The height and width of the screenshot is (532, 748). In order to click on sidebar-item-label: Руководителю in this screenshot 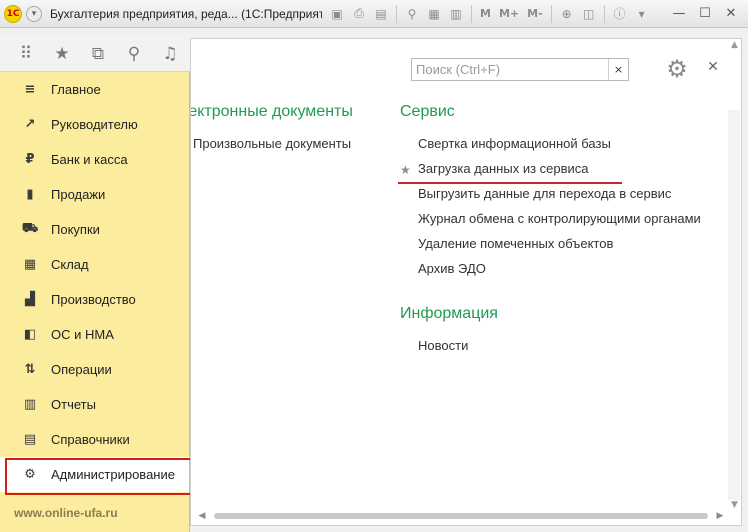, I will do `click(94, 124)`.